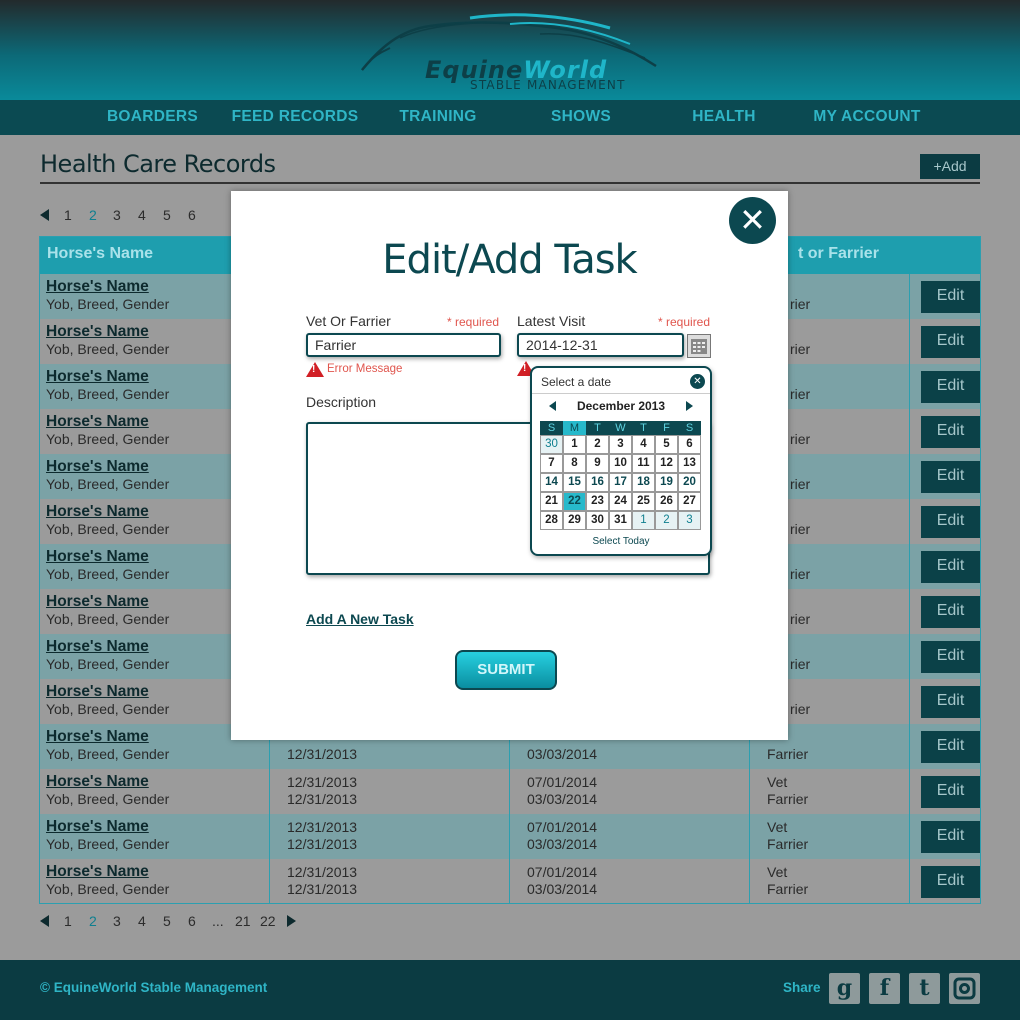 The width and height of the screenshot is (1020, 1020). I want to click on calendar-day: 22, so click(574, 501).